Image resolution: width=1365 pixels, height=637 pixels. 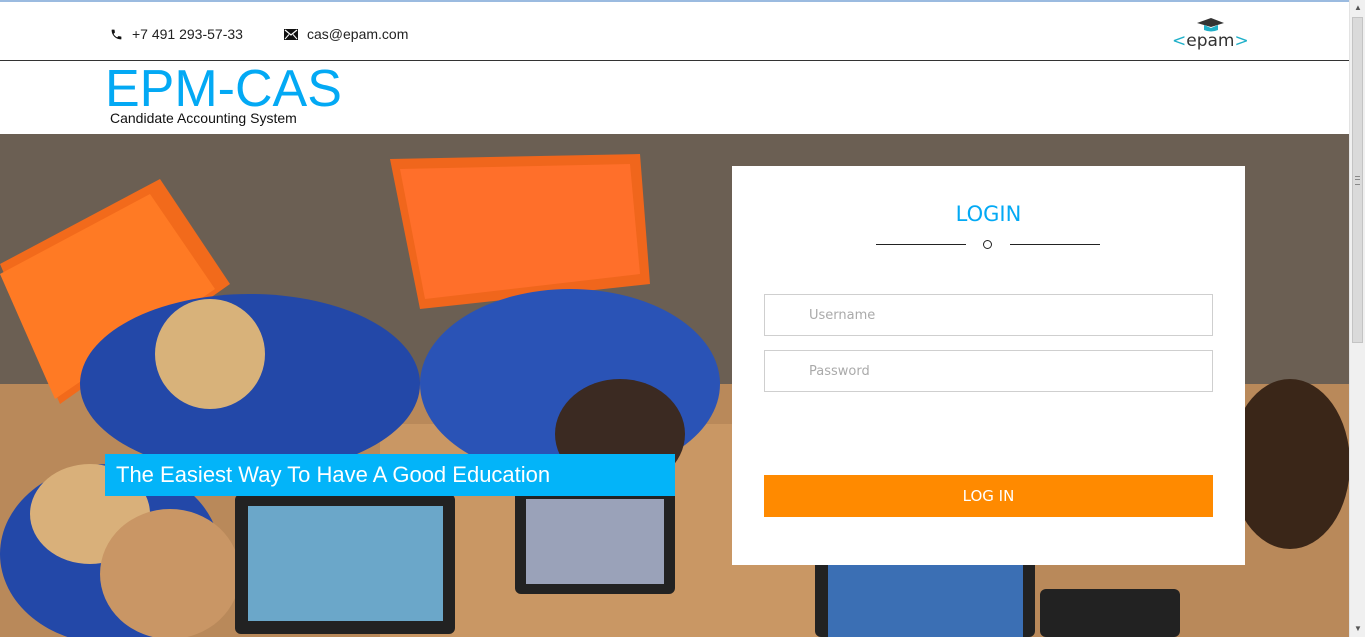 I want to click on email-contact: cas@epam.com, so click(x=346, y=34).